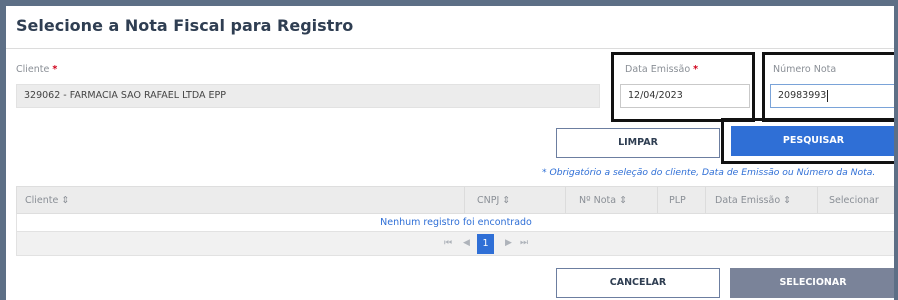  I want to click on cliente-label-text: Cliente, so click(33, 69).